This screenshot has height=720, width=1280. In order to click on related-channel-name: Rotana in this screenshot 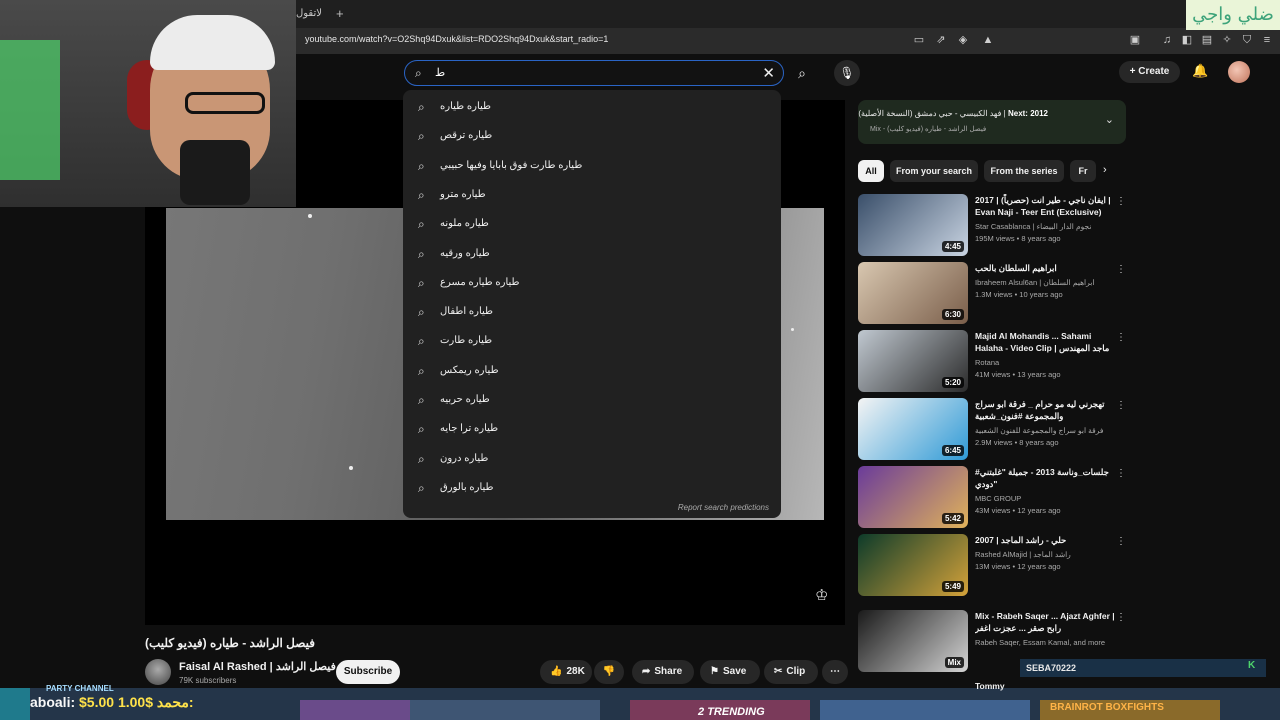, I will do `click(1045, 362)`.